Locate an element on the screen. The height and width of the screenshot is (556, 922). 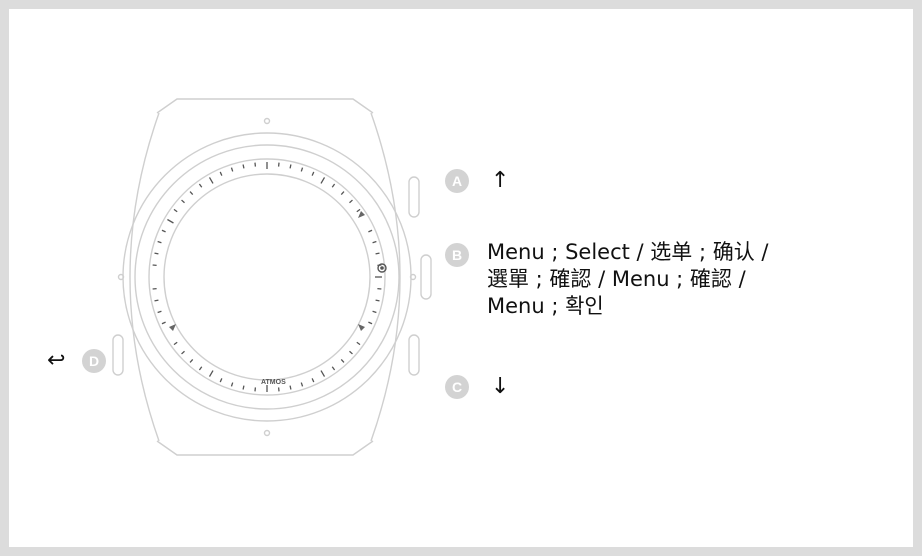
button-a-badge: A is located at coordinates (457, 181).